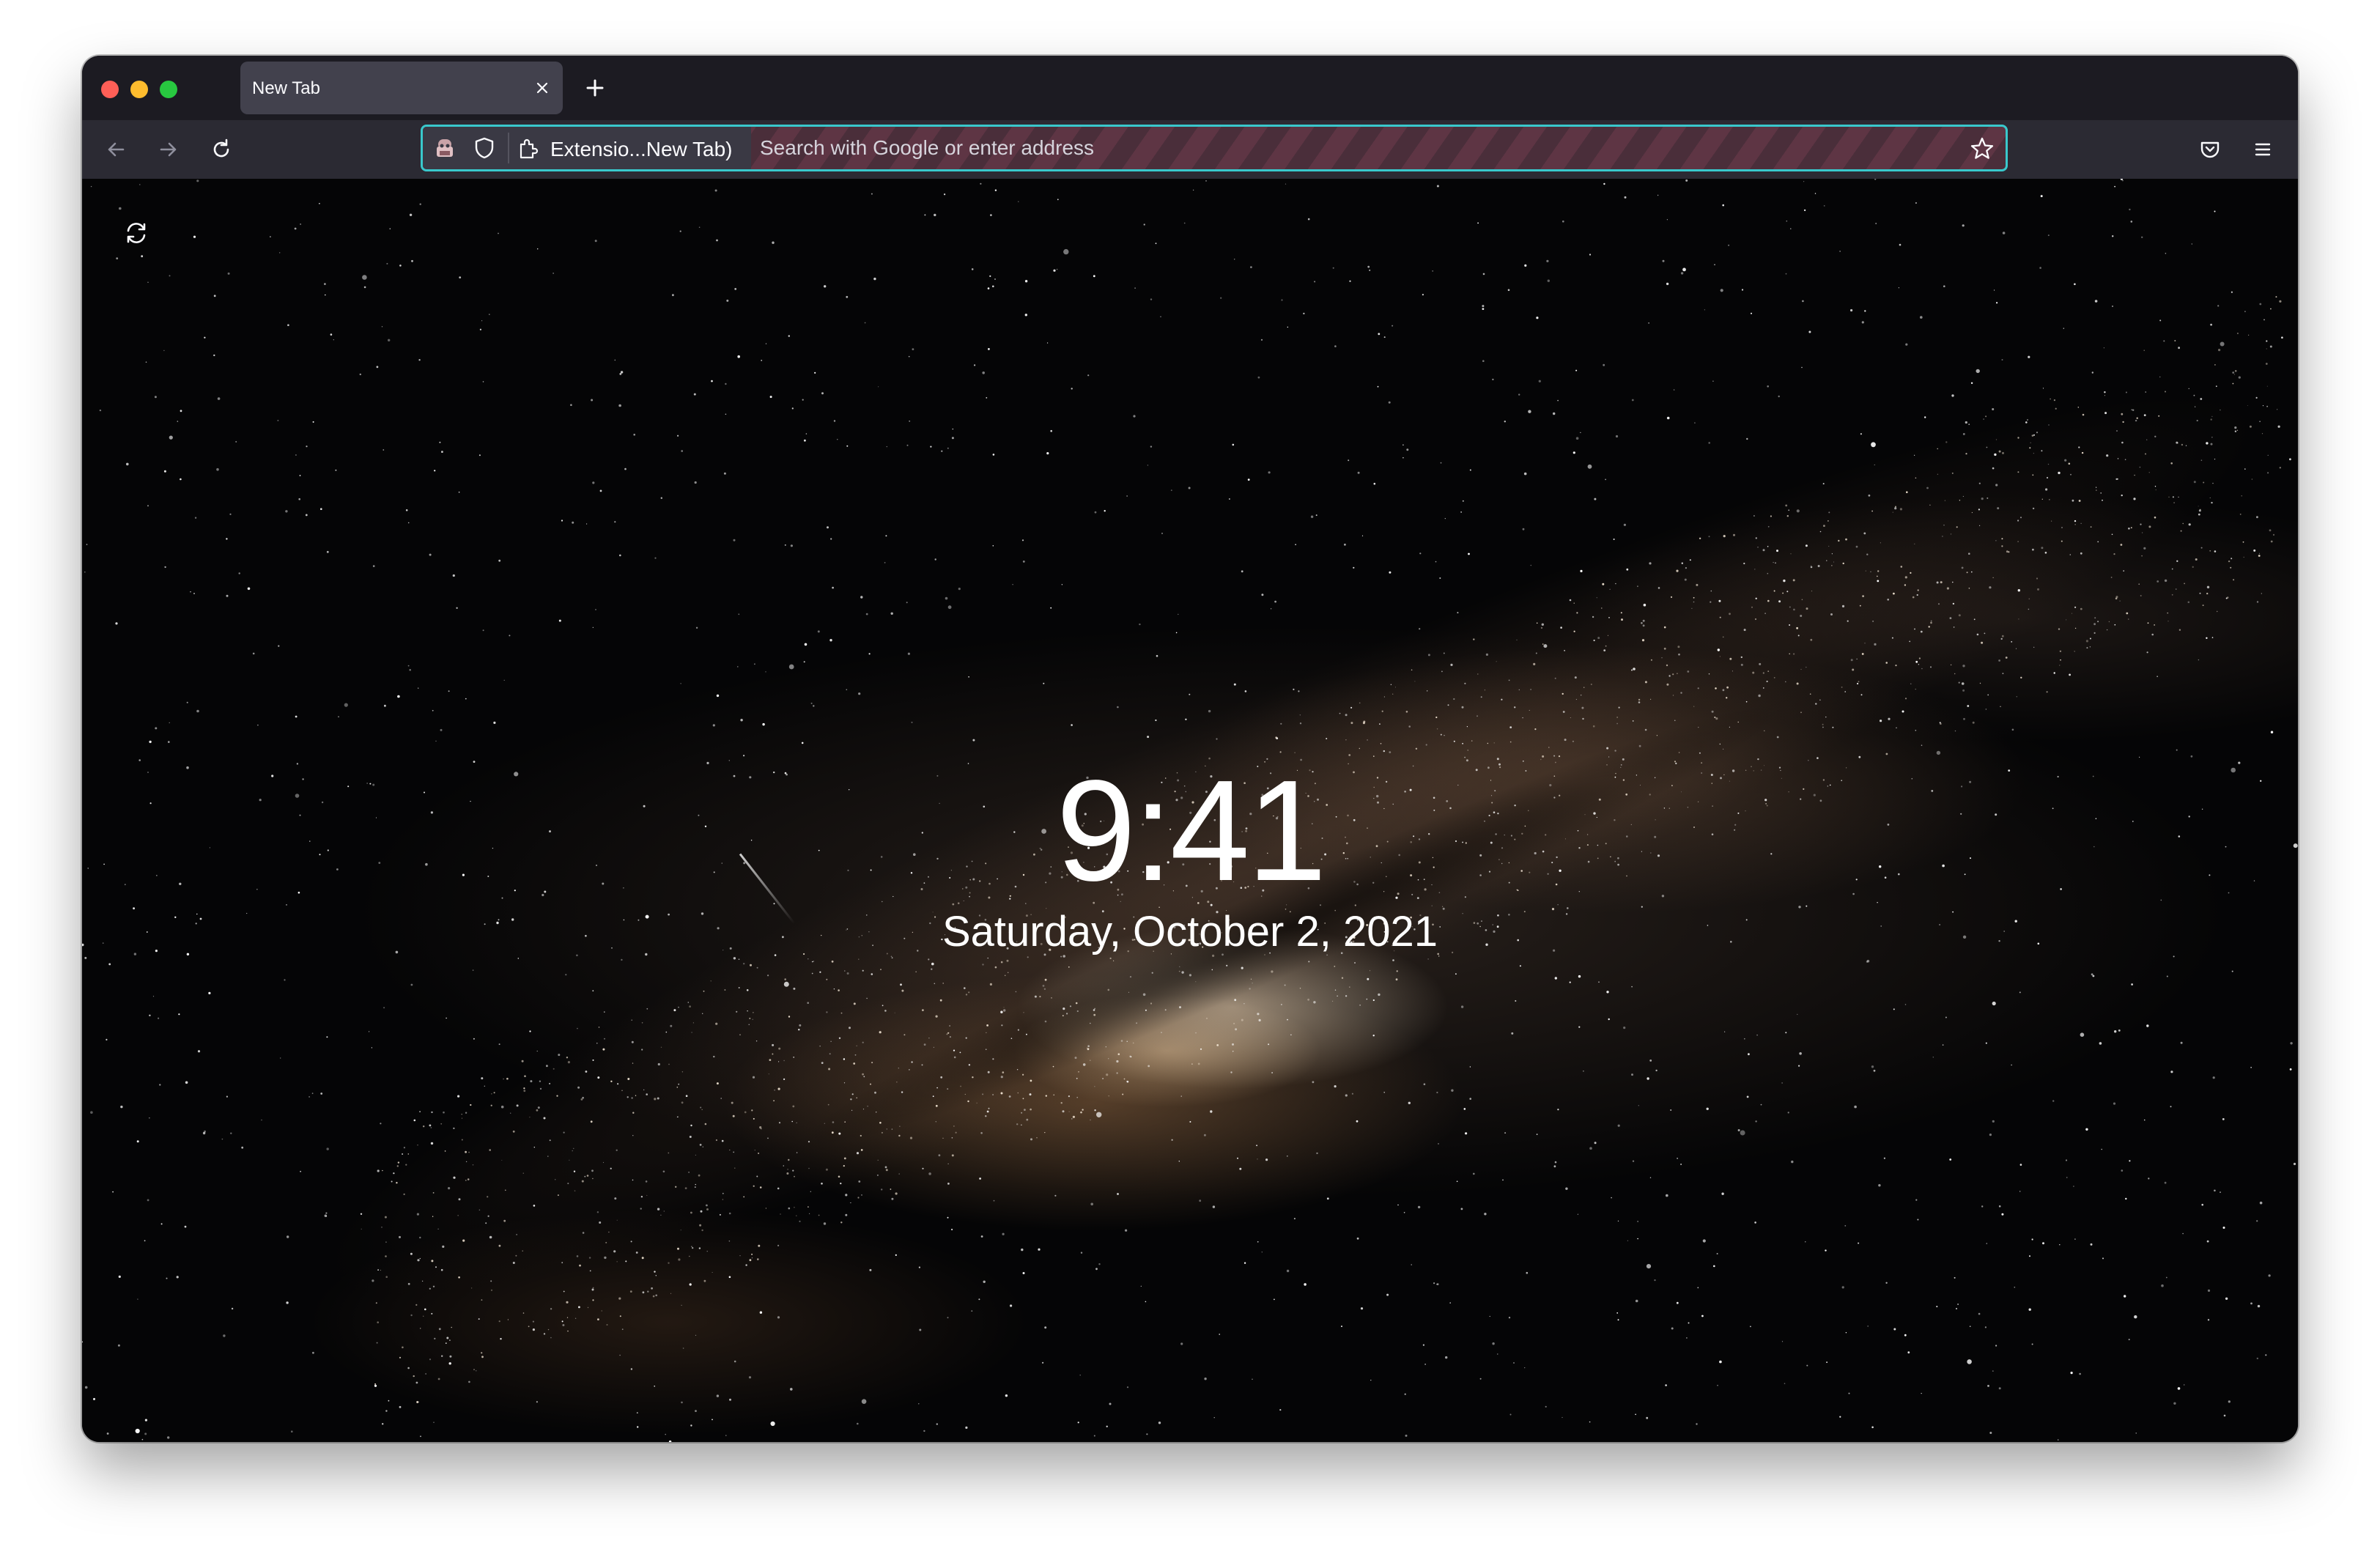  I want to click on window-minimize-button, so click(139, 90).